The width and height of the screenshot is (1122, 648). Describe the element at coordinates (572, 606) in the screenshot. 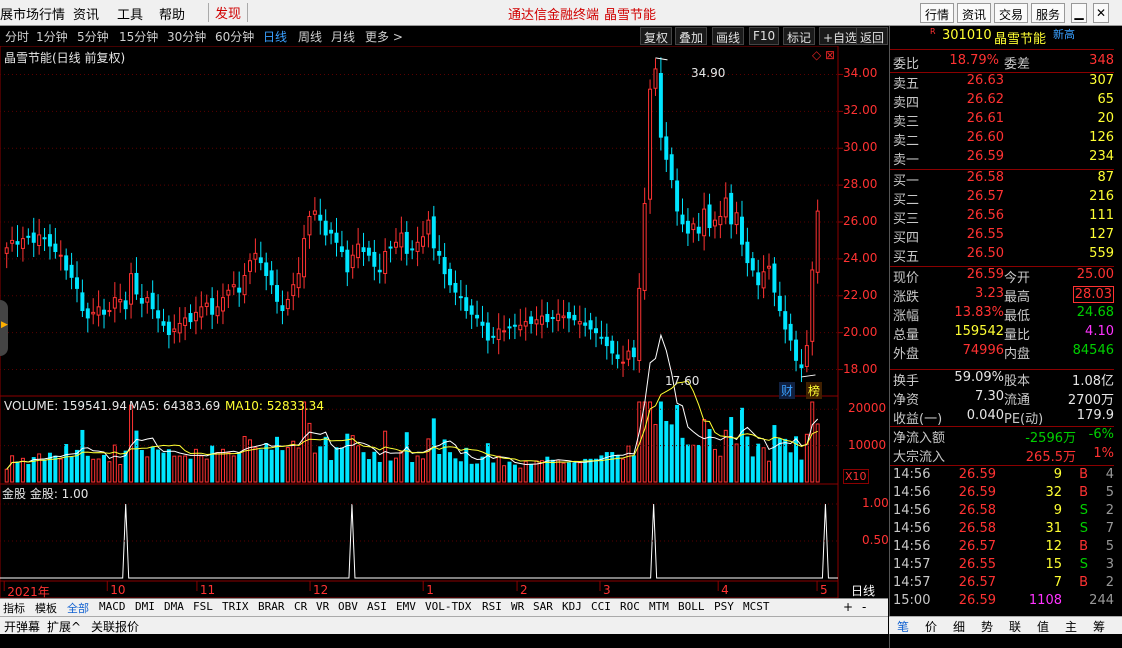

I see `indicator-tab: KDJ` at that location.